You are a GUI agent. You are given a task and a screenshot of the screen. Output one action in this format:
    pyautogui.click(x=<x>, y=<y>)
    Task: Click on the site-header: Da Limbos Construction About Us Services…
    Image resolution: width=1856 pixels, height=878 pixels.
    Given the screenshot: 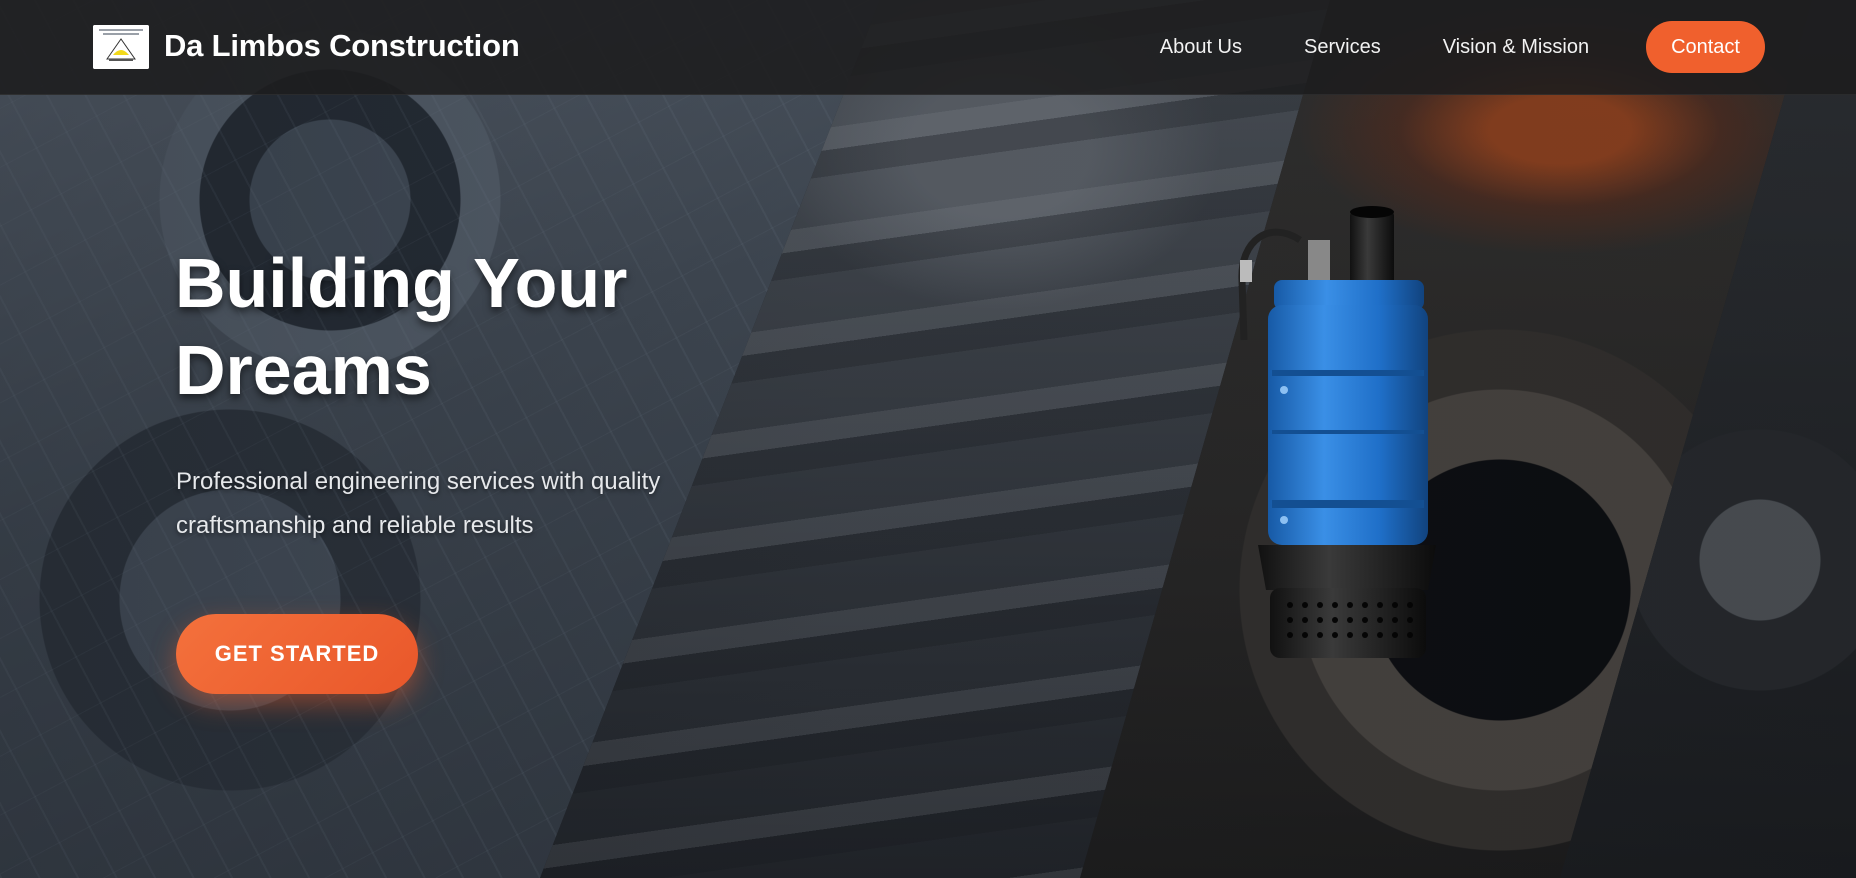 What is the action you would take?
    pyautogui.click(x=928, y=47)
    